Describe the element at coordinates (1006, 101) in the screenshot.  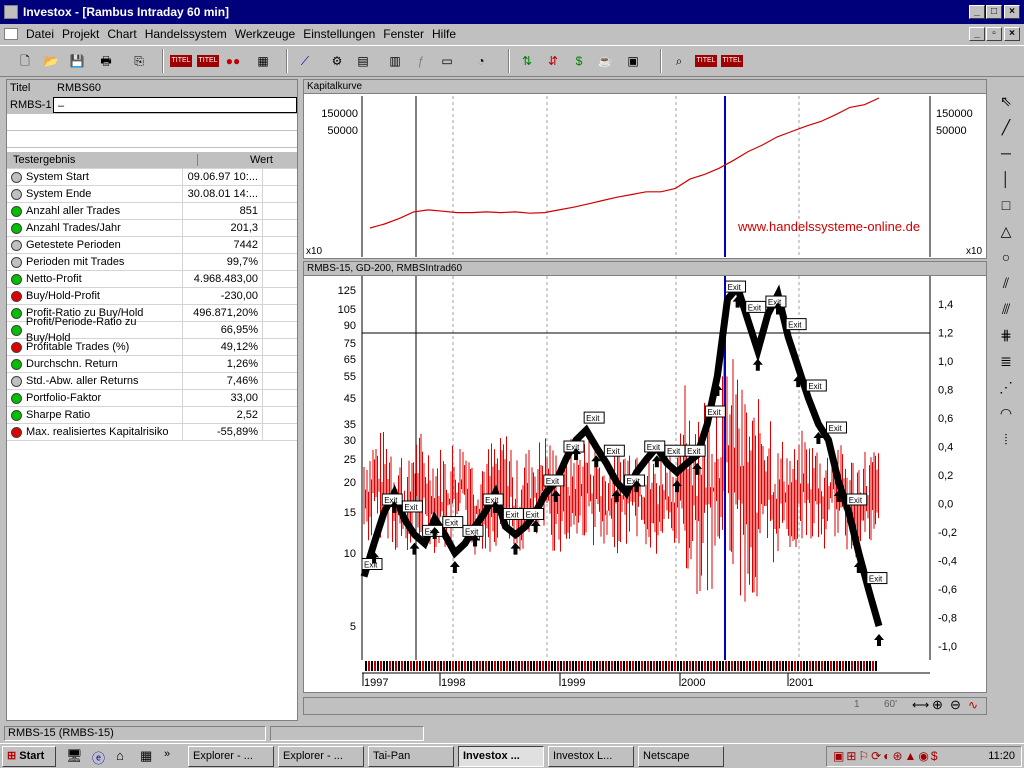
I see `cursor-icon: ⇖` at that location.